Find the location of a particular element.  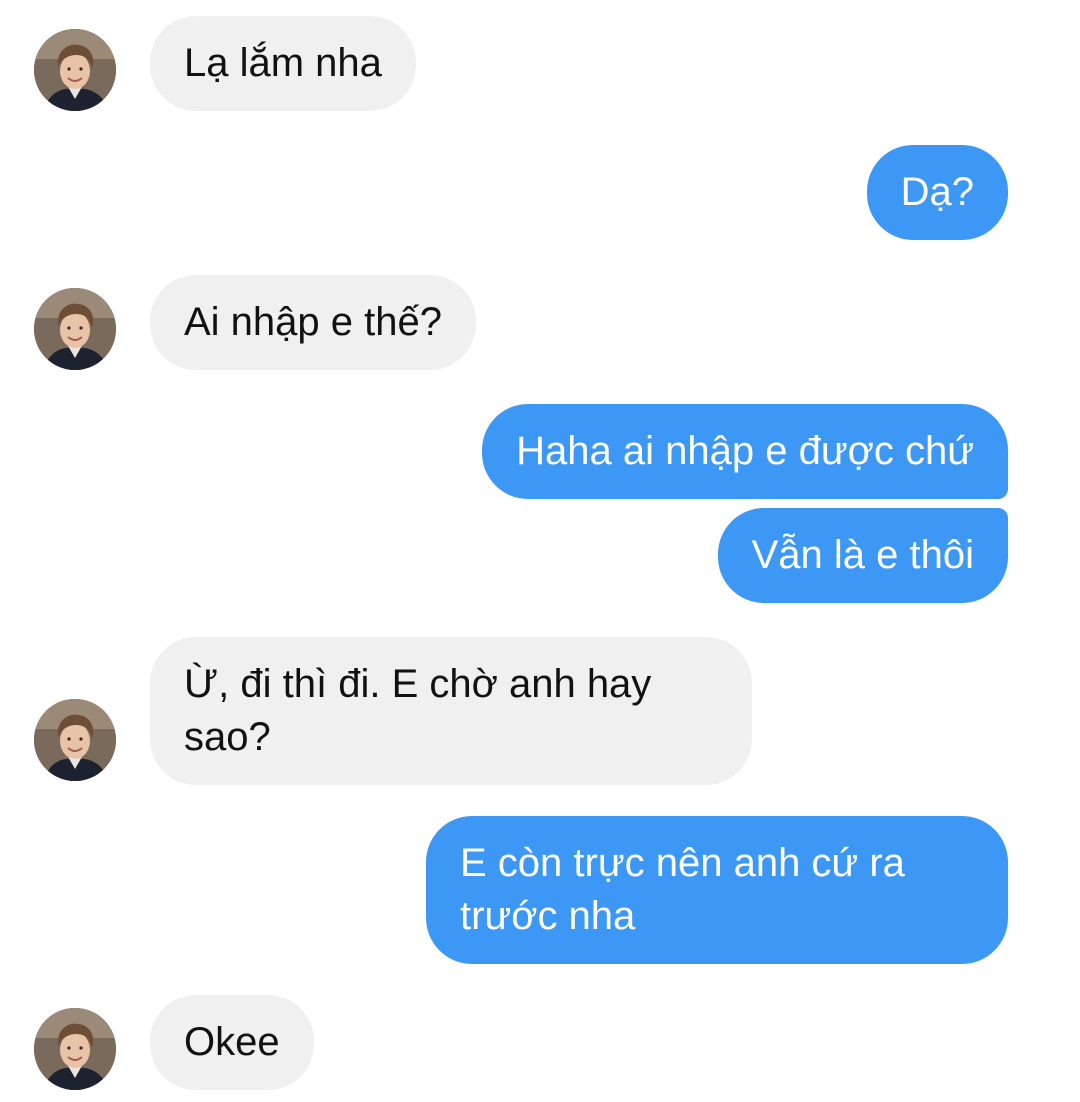

outgoing-message-bubble: Vẫn là e thôi is located at coordinates (862, 555).